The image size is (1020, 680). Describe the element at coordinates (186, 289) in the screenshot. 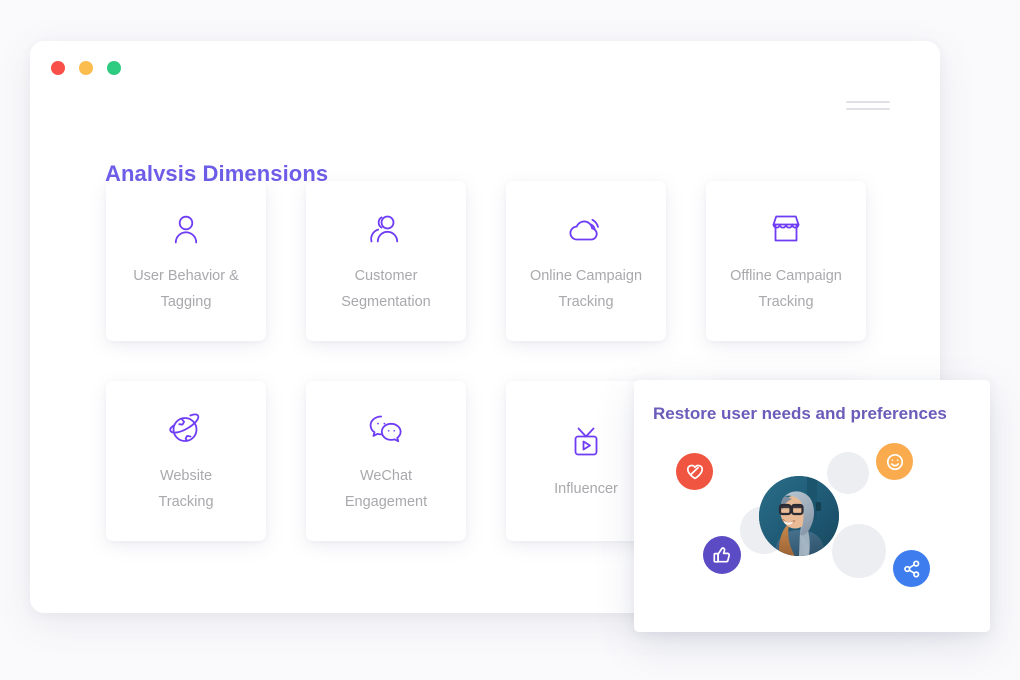

I see `dimension-card-label: User Behavior & Tagging` at that location.